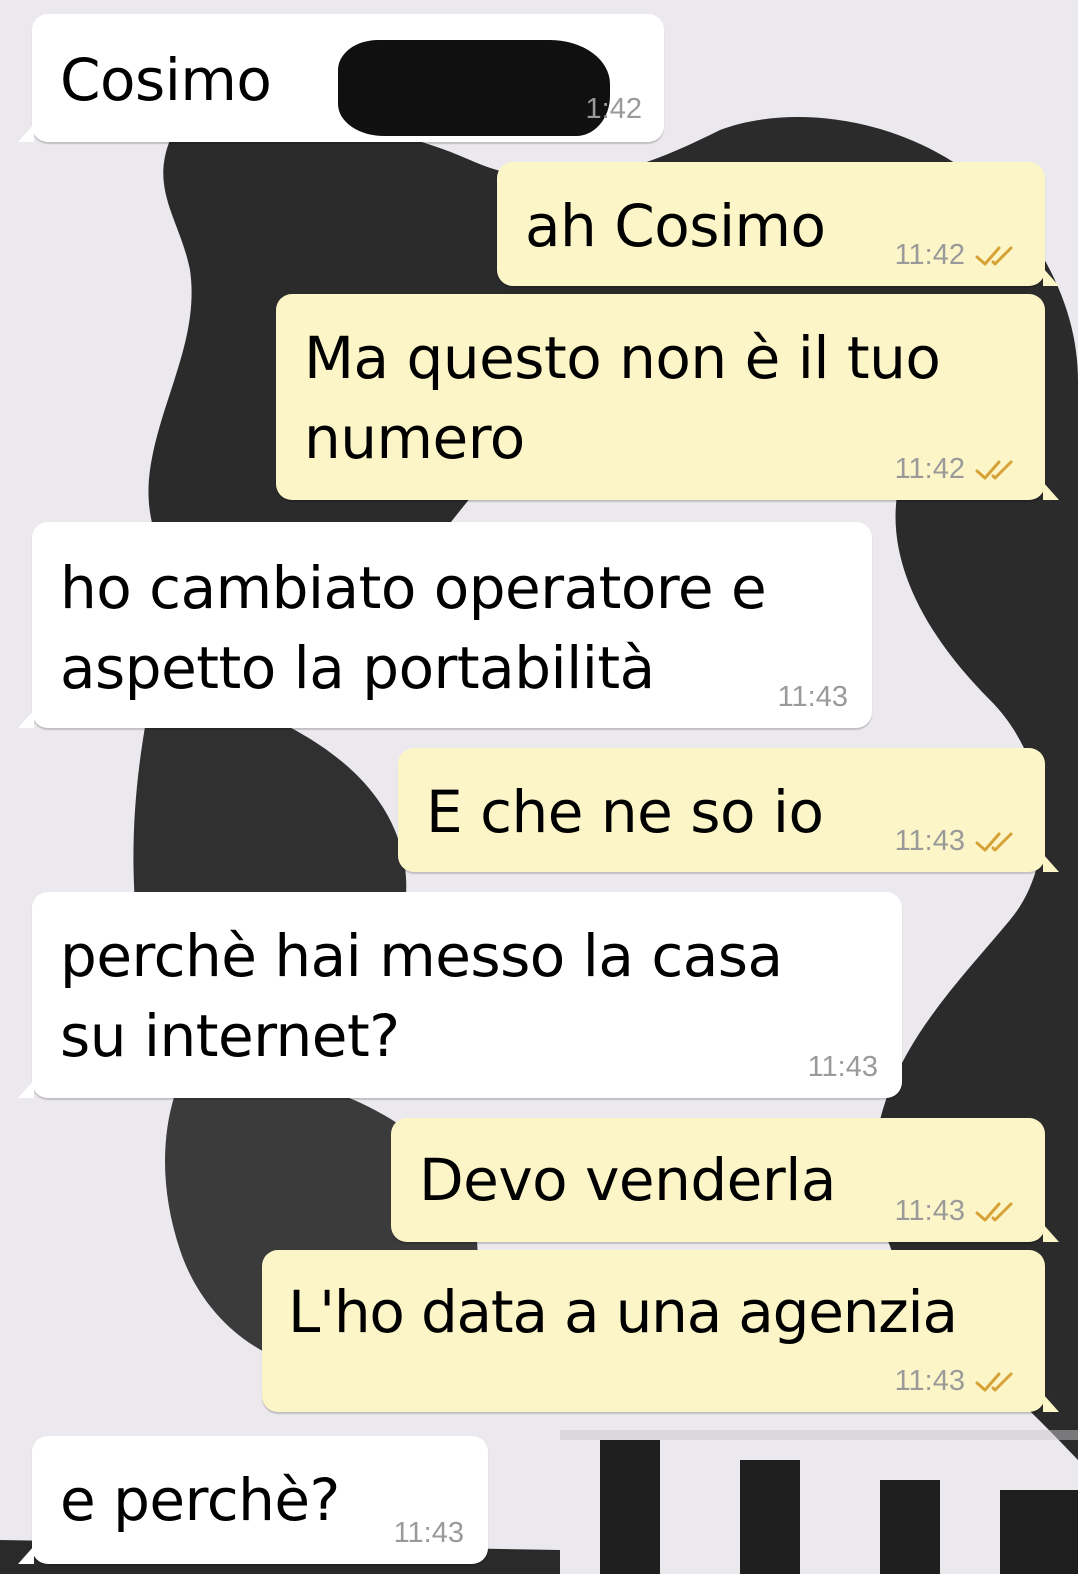 The image size is (1078, 1574). Describe the element at coordinates (667, 397) in the screenshot. I see `message-bubble-outgoing: Ma questo non è il tuo numero 11:42` at that location.